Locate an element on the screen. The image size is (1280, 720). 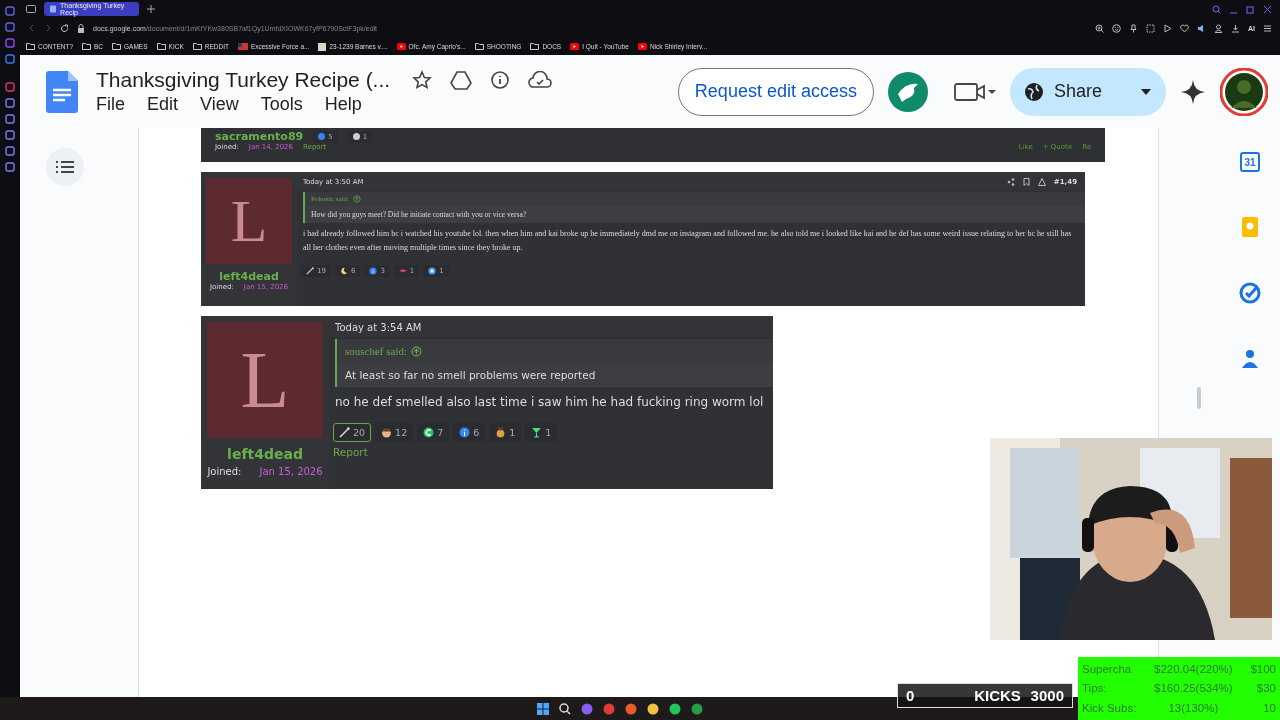
goal-value: $220.04(220%) is located at coordinates (1193, 668).